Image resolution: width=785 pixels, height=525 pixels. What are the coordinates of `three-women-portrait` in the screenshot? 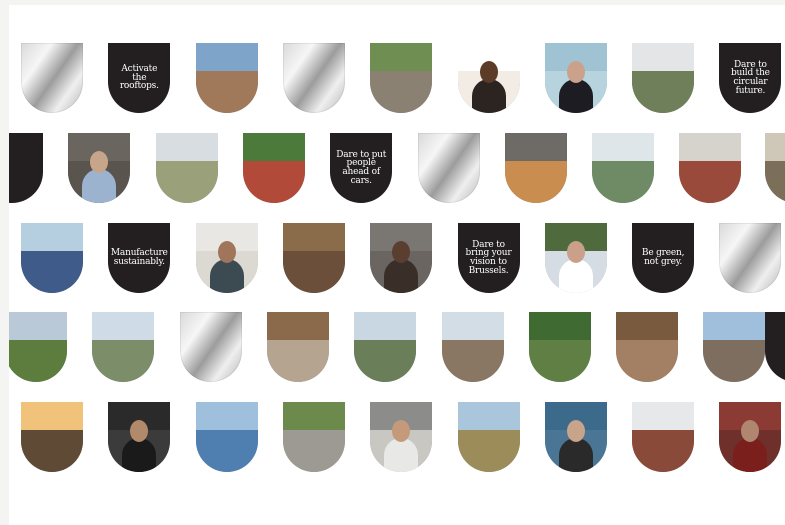 It's located at (139, 437).